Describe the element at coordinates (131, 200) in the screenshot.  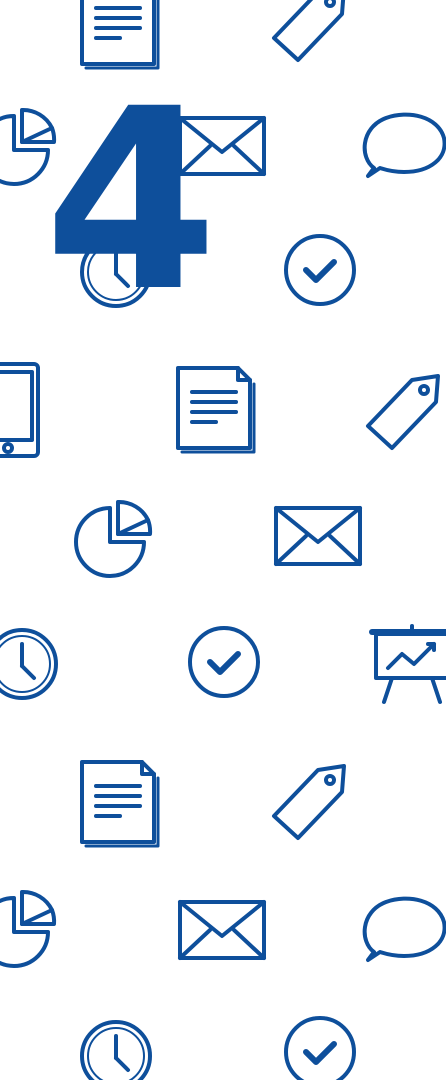
I see `big-number-four: 4` at that location.